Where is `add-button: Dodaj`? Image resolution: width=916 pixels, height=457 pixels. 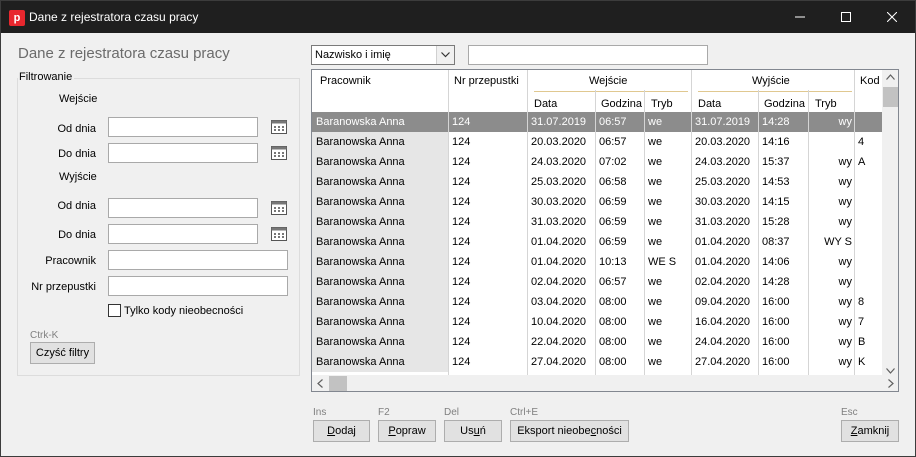 add-button: Dodaj is located at coordinates (341, 431).